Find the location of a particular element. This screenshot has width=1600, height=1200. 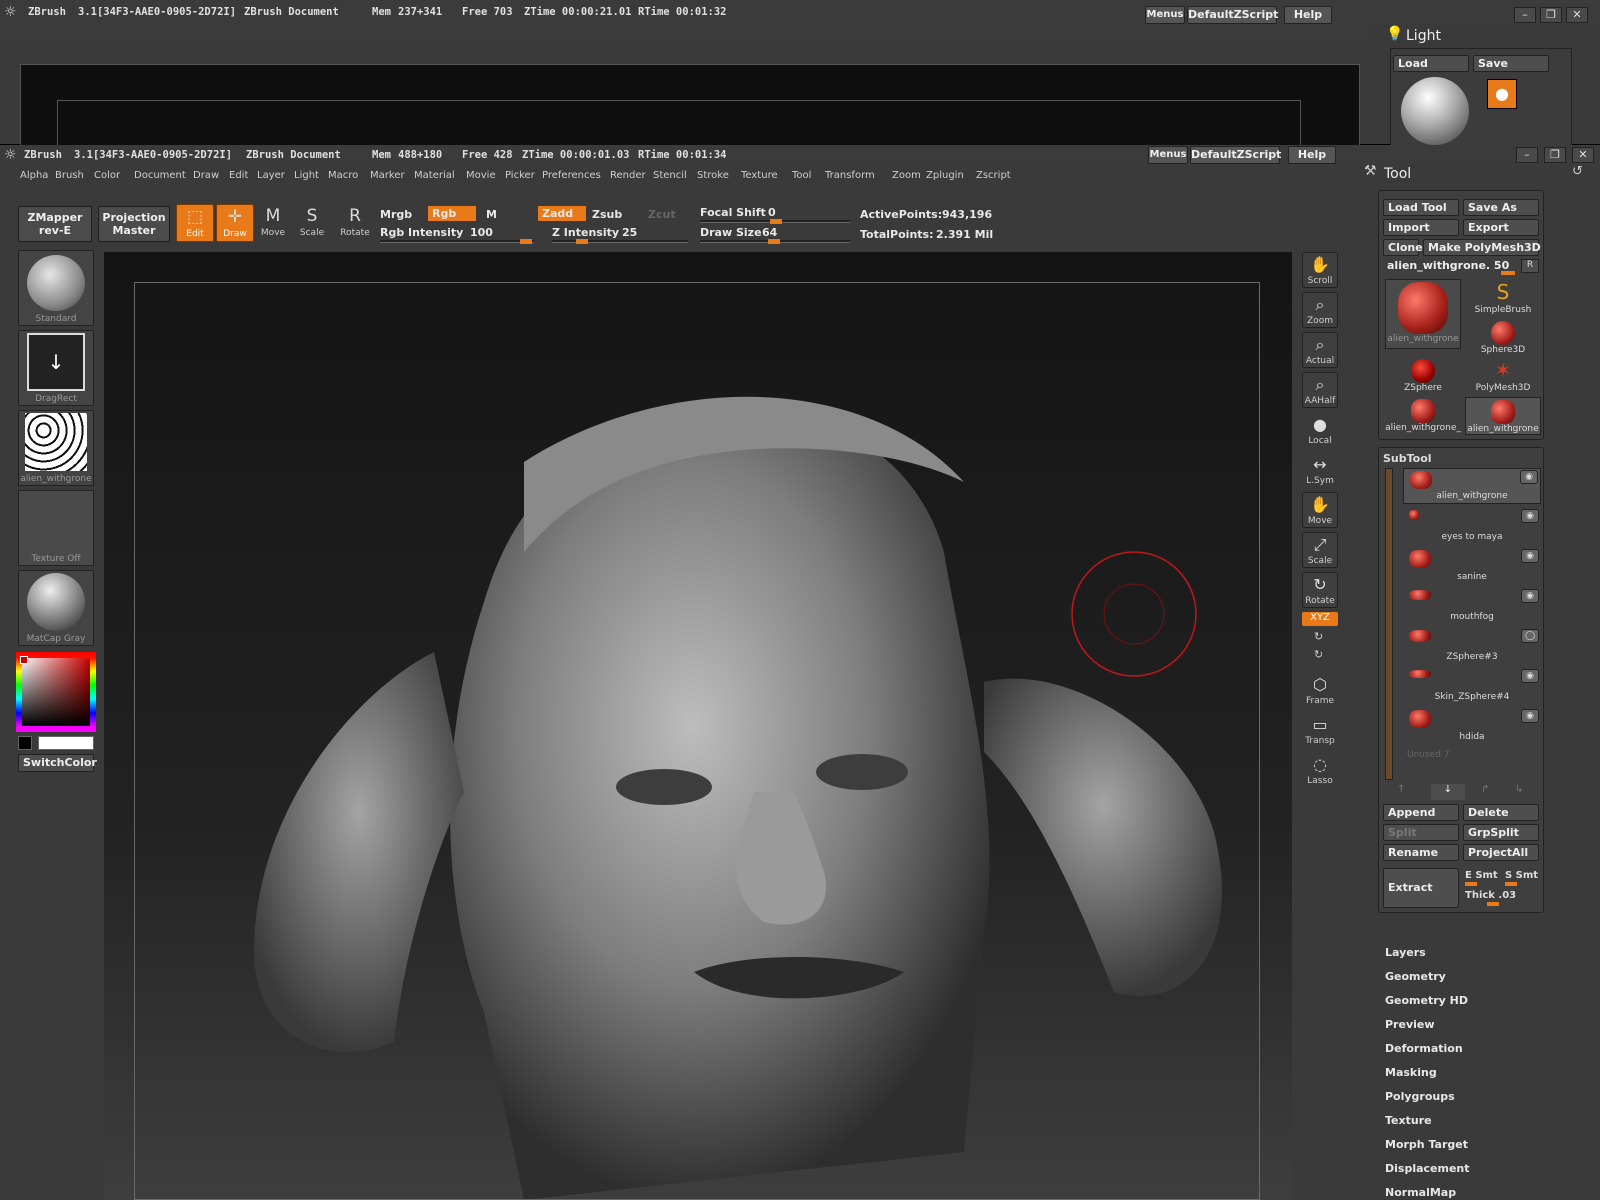

subtool-item-hdida: ◉ hdida is located at coordinates (1472, 726).